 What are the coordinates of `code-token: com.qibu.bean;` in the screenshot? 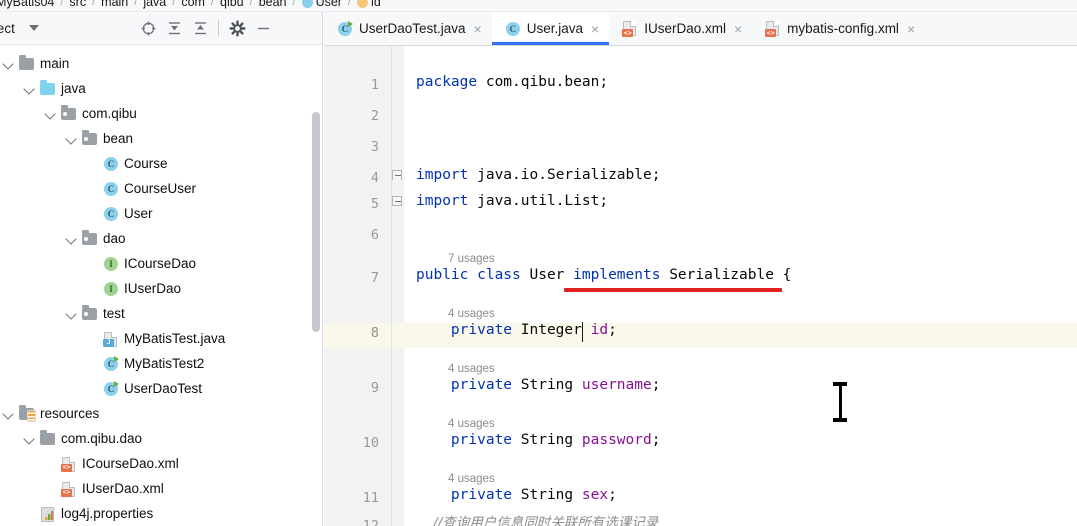 It's located at (543, 82).